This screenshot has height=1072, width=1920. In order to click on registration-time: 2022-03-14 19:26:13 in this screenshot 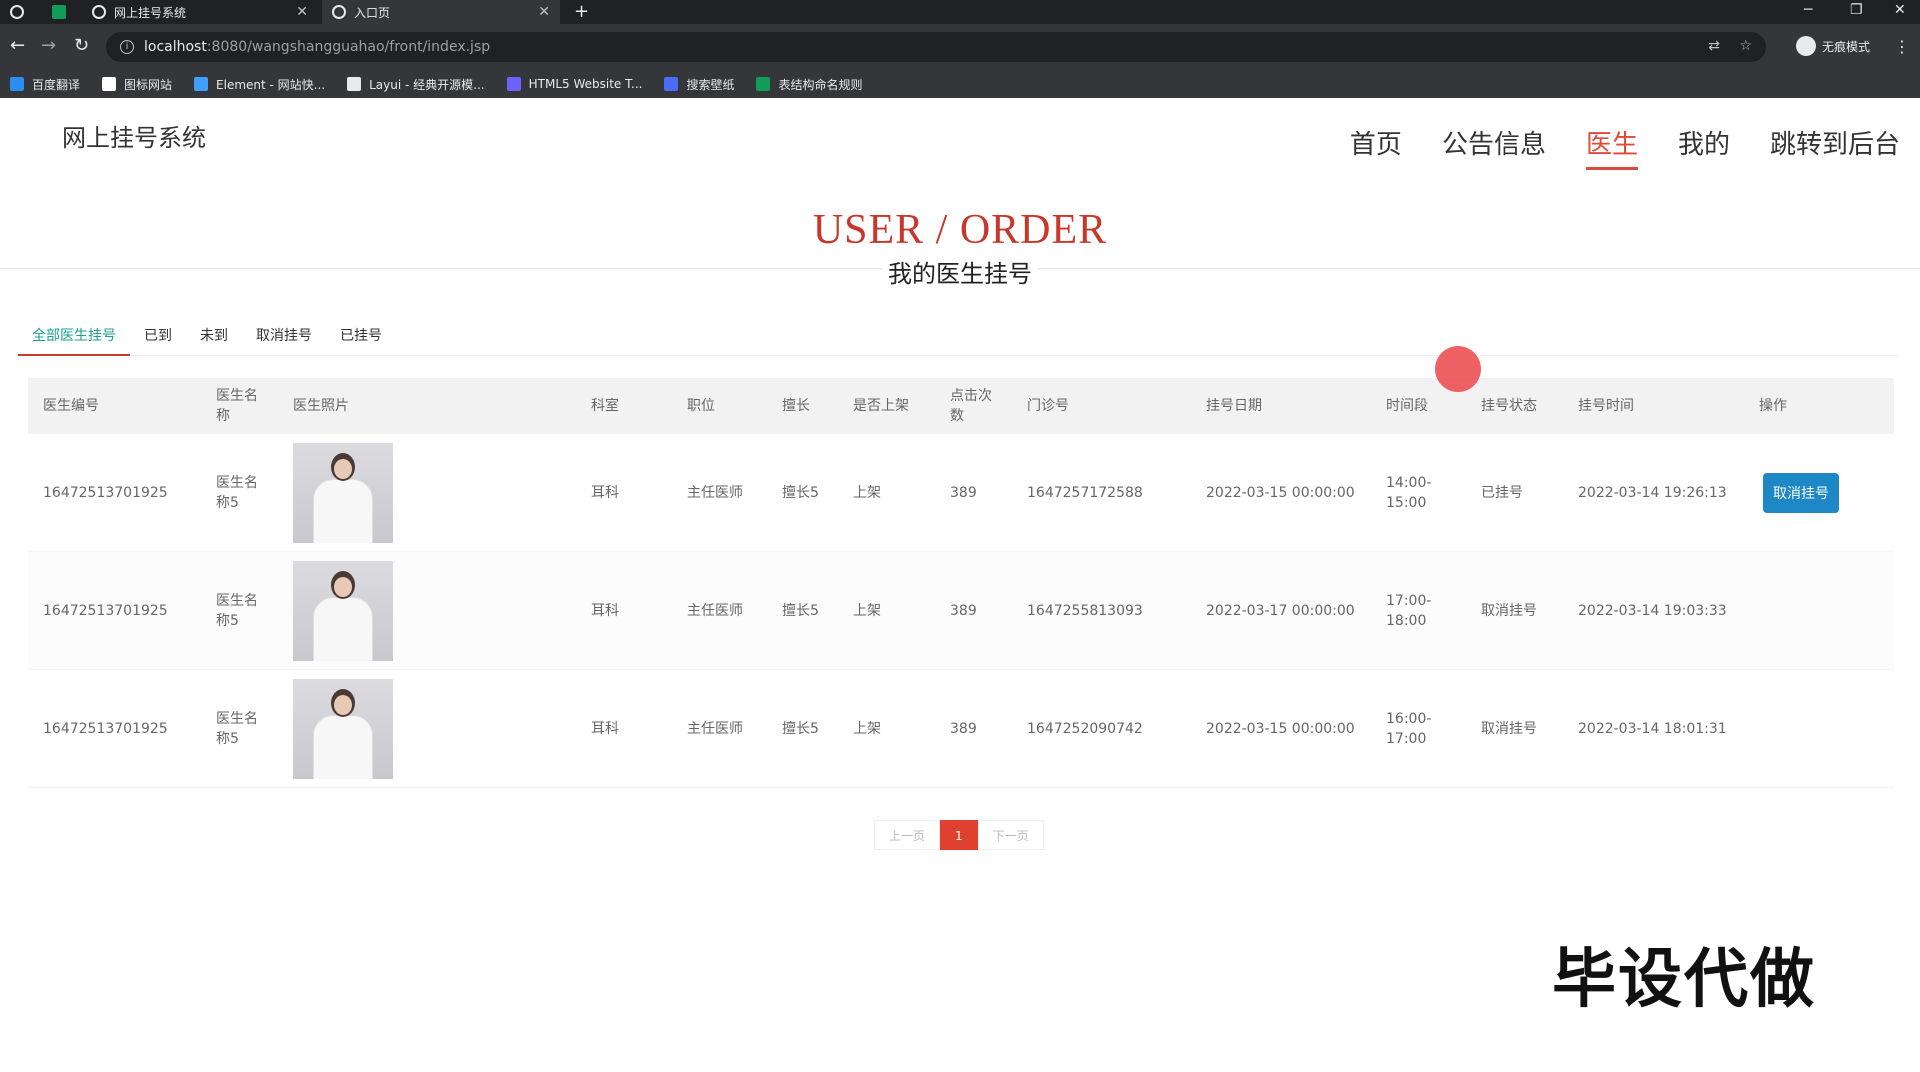, I will do `click(1652, 492)`.